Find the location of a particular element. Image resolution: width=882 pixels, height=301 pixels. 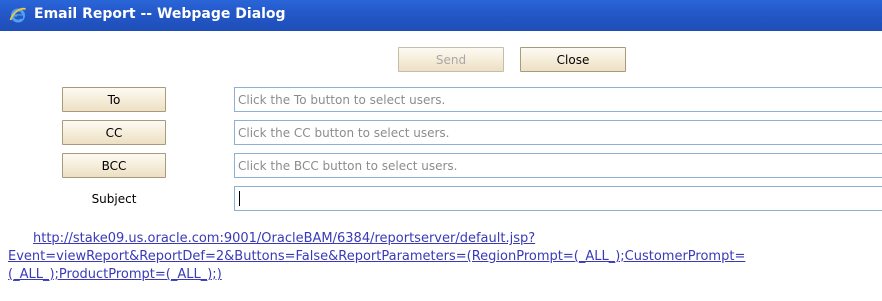

internet-explorer-icon is located at coordinates (17, 15).